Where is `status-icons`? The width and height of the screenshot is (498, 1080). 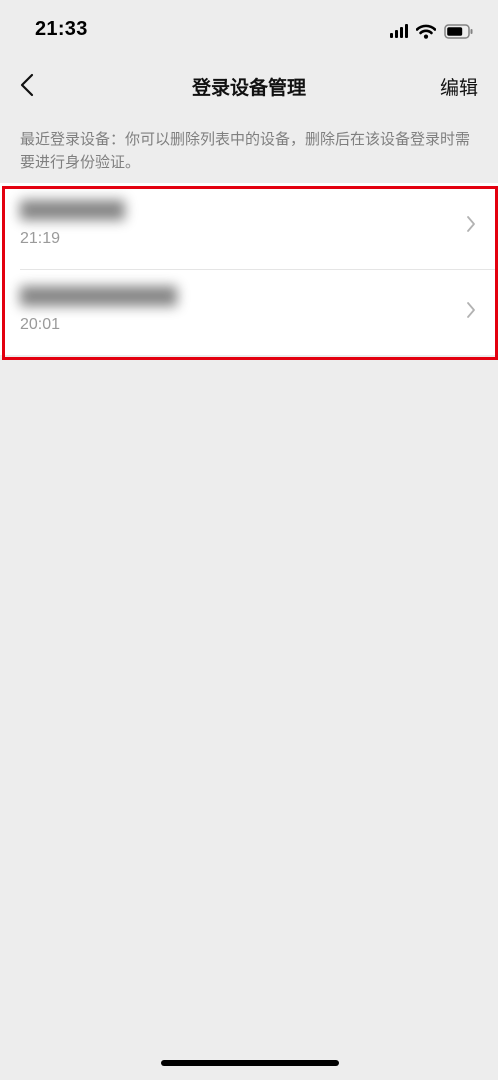 status-icons is located at coordinates (432, 31).